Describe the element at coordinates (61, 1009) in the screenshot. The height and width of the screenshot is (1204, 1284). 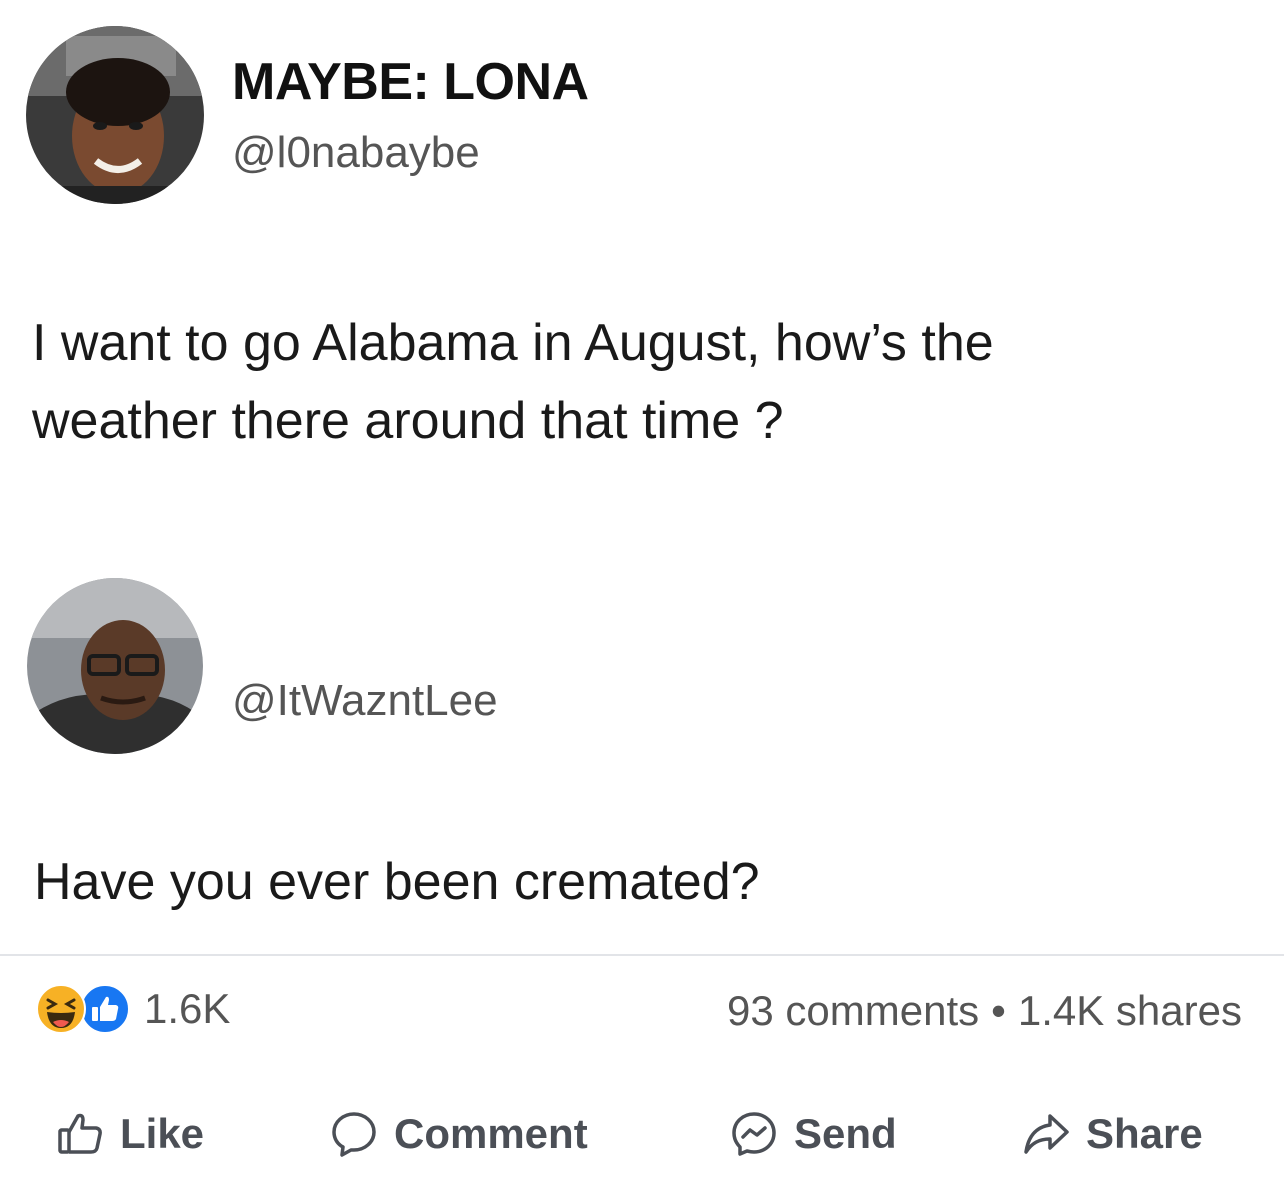
I see `haha-icon` at that location.